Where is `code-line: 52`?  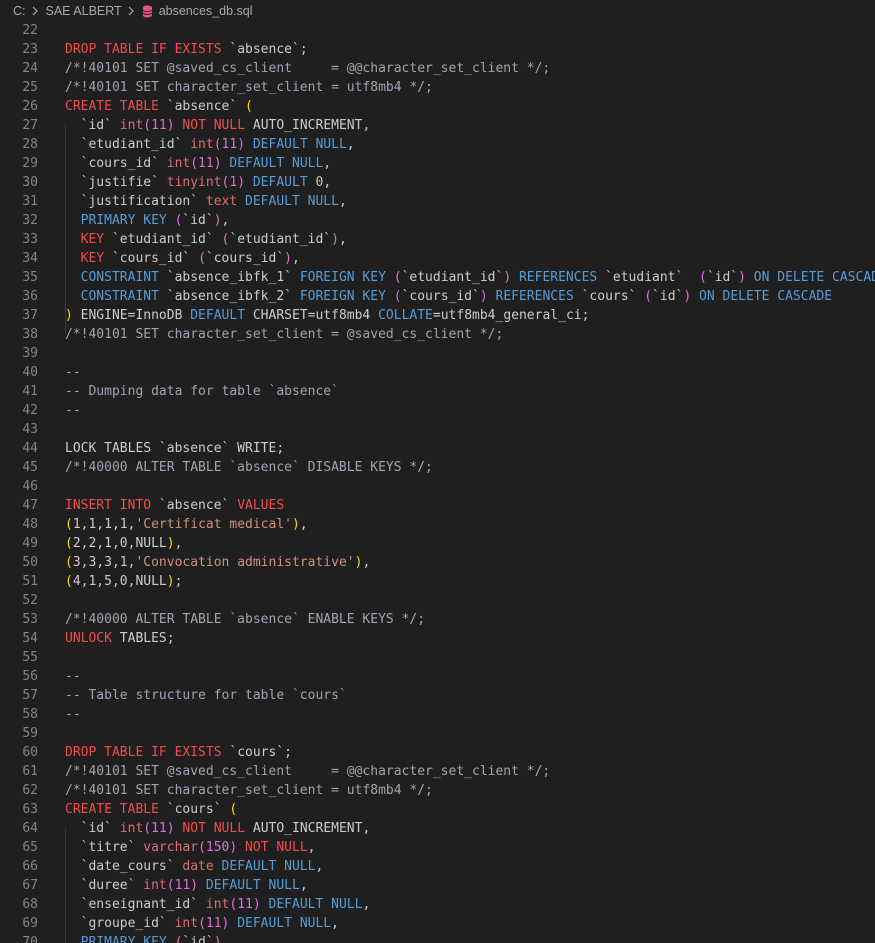
code-line: 52 is located at coordinates (437, 600).